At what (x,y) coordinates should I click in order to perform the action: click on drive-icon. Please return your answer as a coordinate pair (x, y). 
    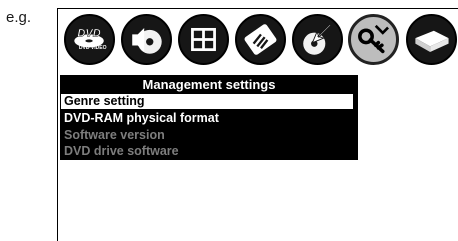
    Looking at the image, I should click on (431, 39).